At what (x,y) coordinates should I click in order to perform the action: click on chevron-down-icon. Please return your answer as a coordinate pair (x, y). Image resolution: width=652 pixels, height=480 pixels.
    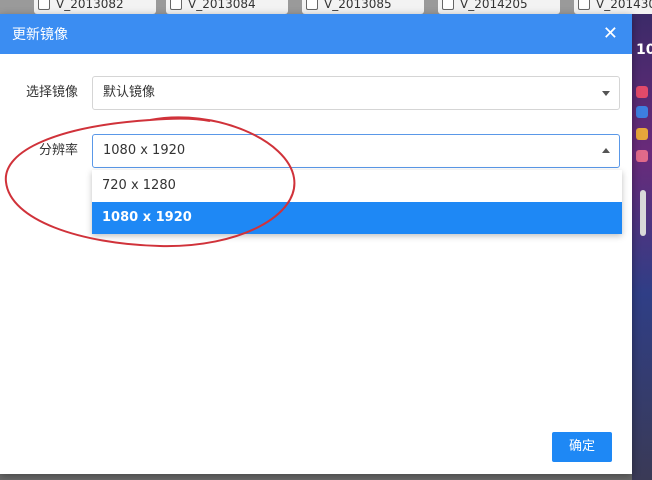
    Looking at the image, I should click on (606, 93).